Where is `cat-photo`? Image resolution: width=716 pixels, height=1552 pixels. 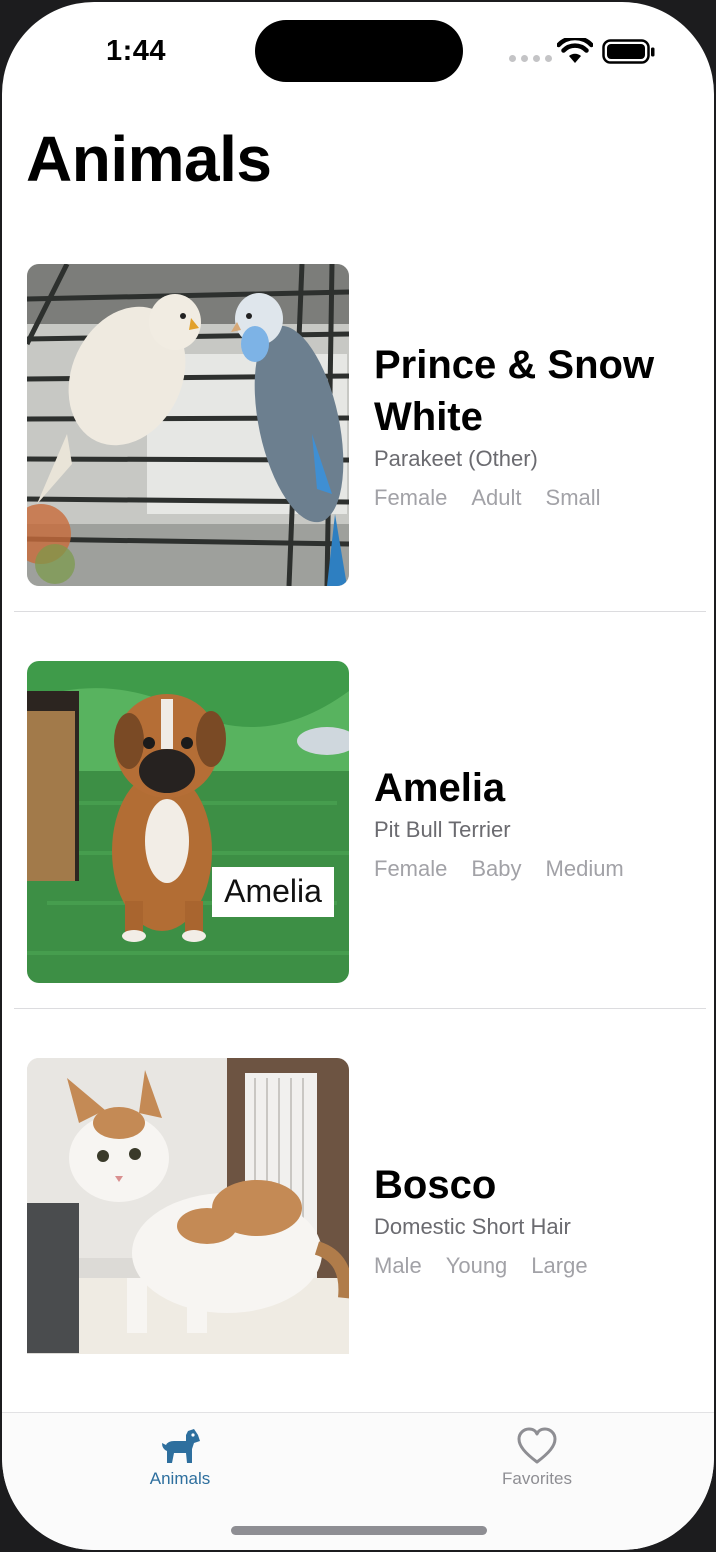 cat-photo is located at coordinates (188, 1206).